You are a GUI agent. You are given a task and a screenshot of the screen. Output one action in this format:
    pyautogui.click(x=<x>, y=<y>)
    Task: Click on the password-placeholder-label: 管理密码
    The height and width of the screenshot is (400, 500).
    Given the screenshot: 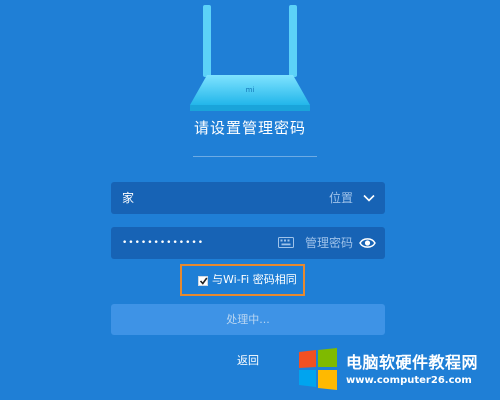 What is the action you would take?
    pyautogui.click(x=328, y=243)
    